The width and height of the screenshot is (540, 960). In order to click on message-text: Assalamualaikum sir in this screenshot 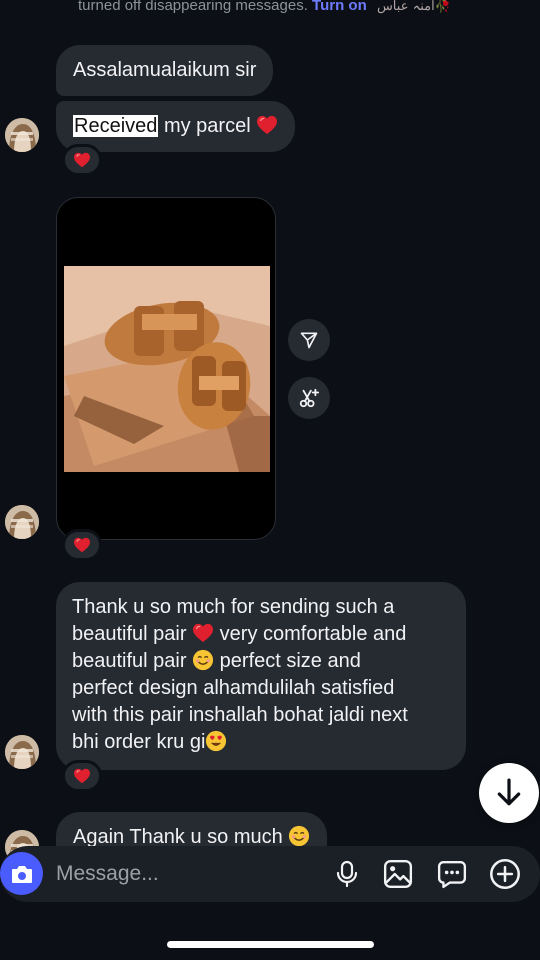, I will do `click(165, 70)`.